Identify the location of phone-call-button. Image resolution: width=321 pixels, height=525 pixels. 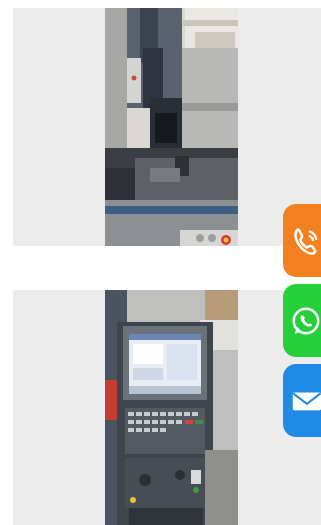
(302, 240).